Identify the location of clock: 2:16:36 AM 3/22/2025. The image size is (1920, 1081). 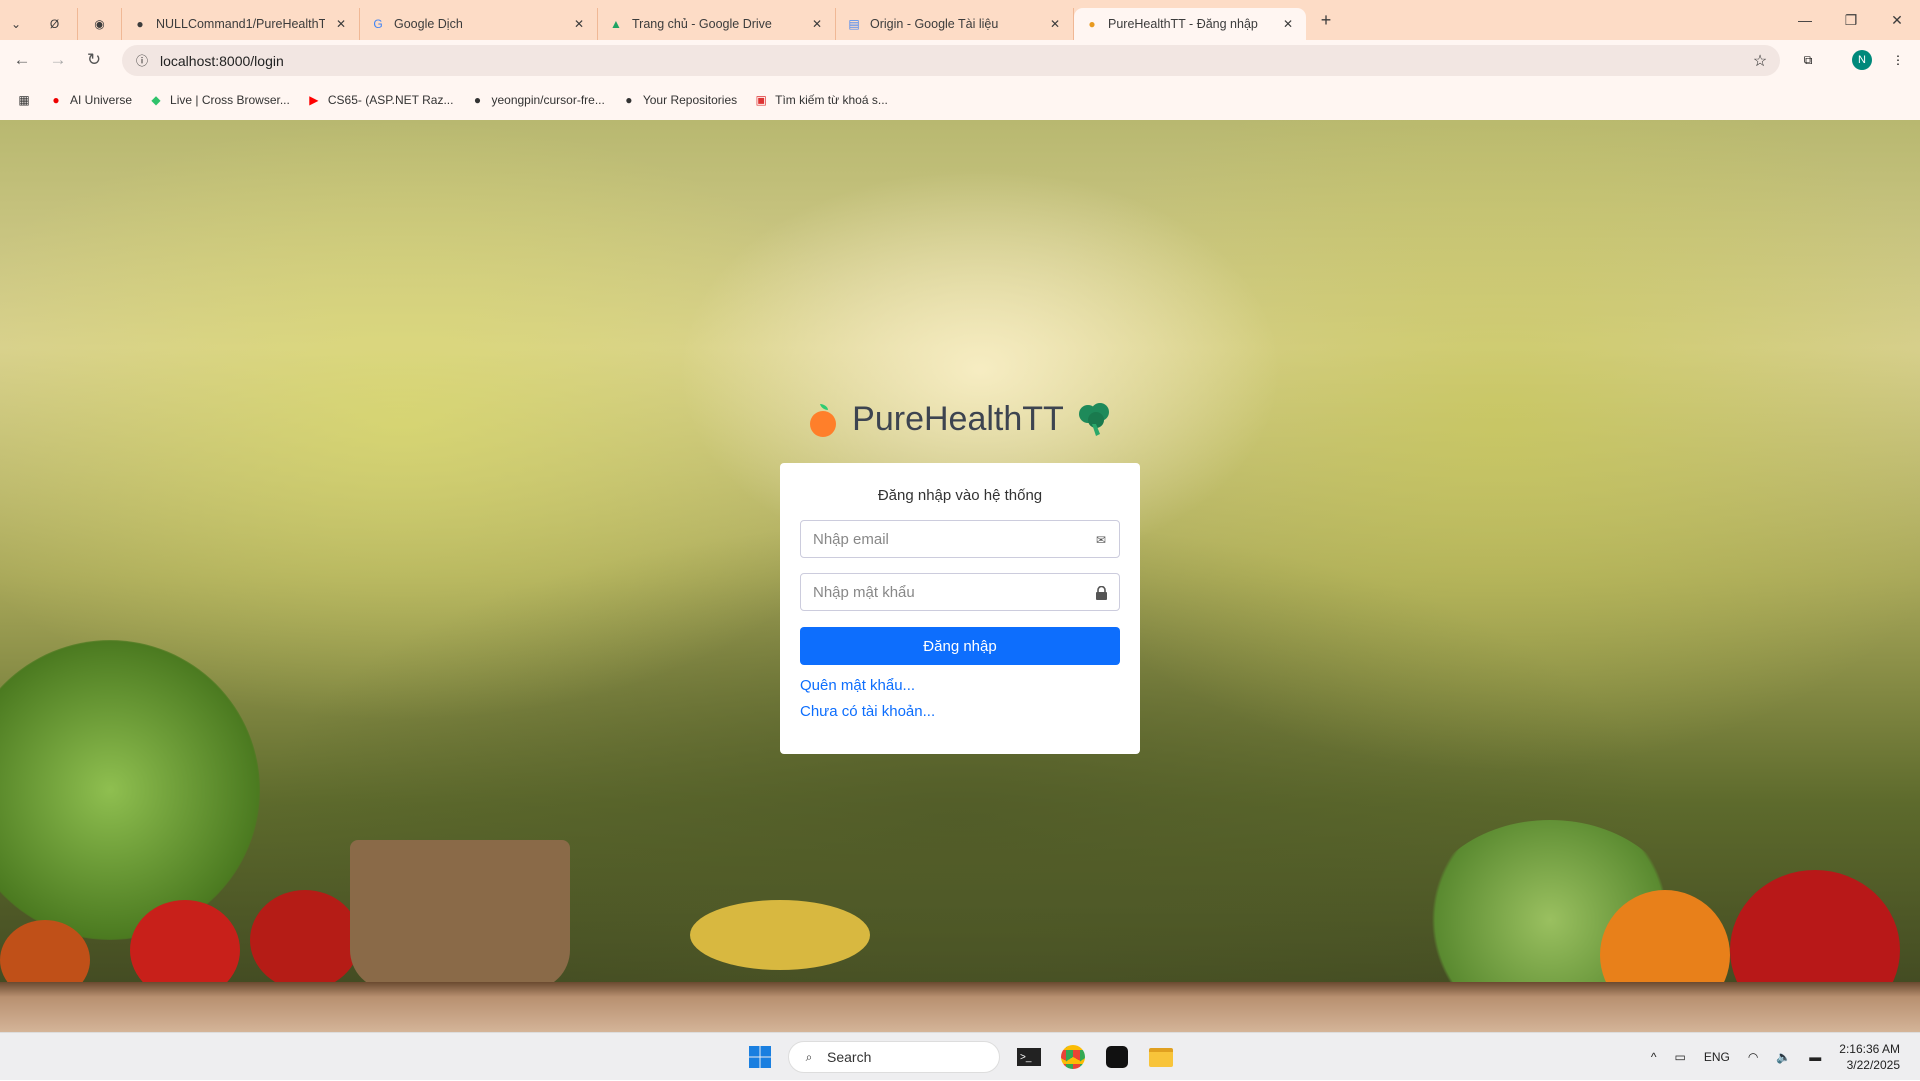
(1869, 1057).